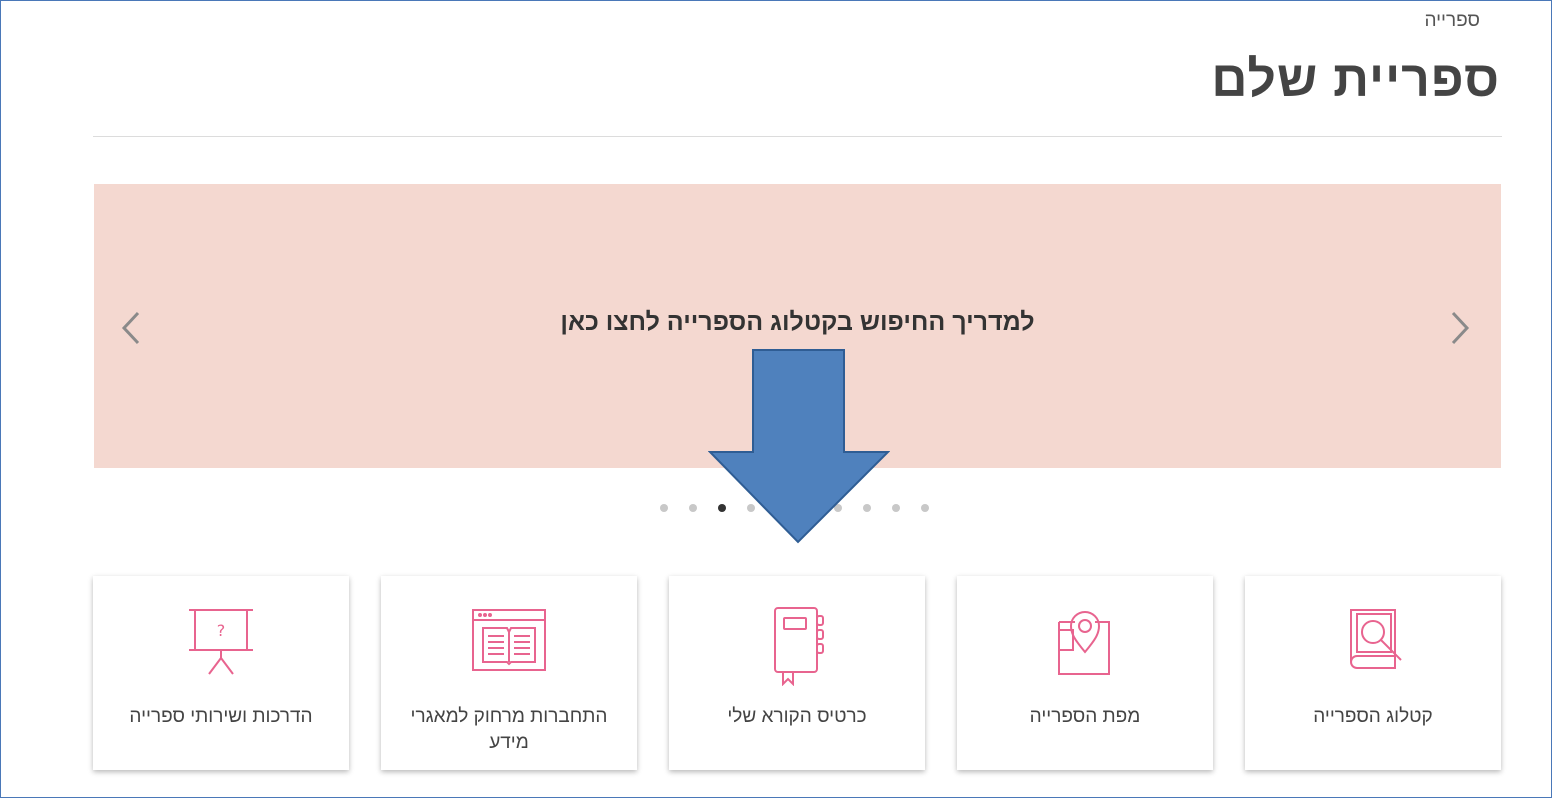 The image size is (1552, 798). Describe the element at coordinates (221, 641) in the screenshot. I see `presentation-board-icon: ?` at that location.